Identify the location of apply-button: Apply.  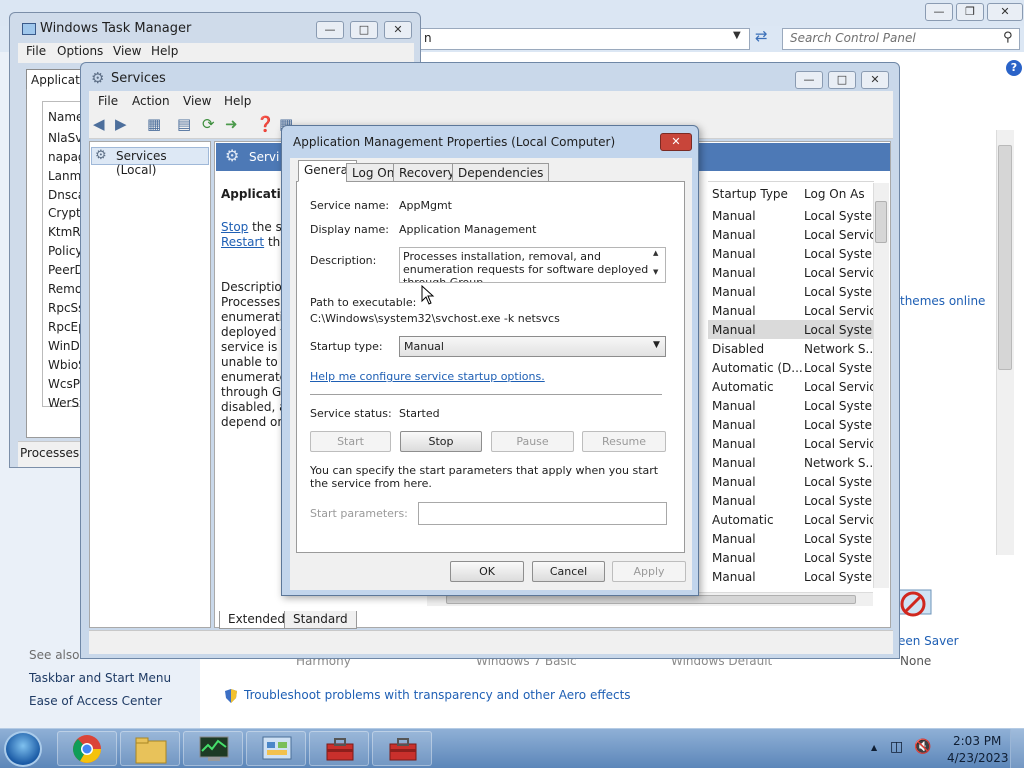
(649, 571).